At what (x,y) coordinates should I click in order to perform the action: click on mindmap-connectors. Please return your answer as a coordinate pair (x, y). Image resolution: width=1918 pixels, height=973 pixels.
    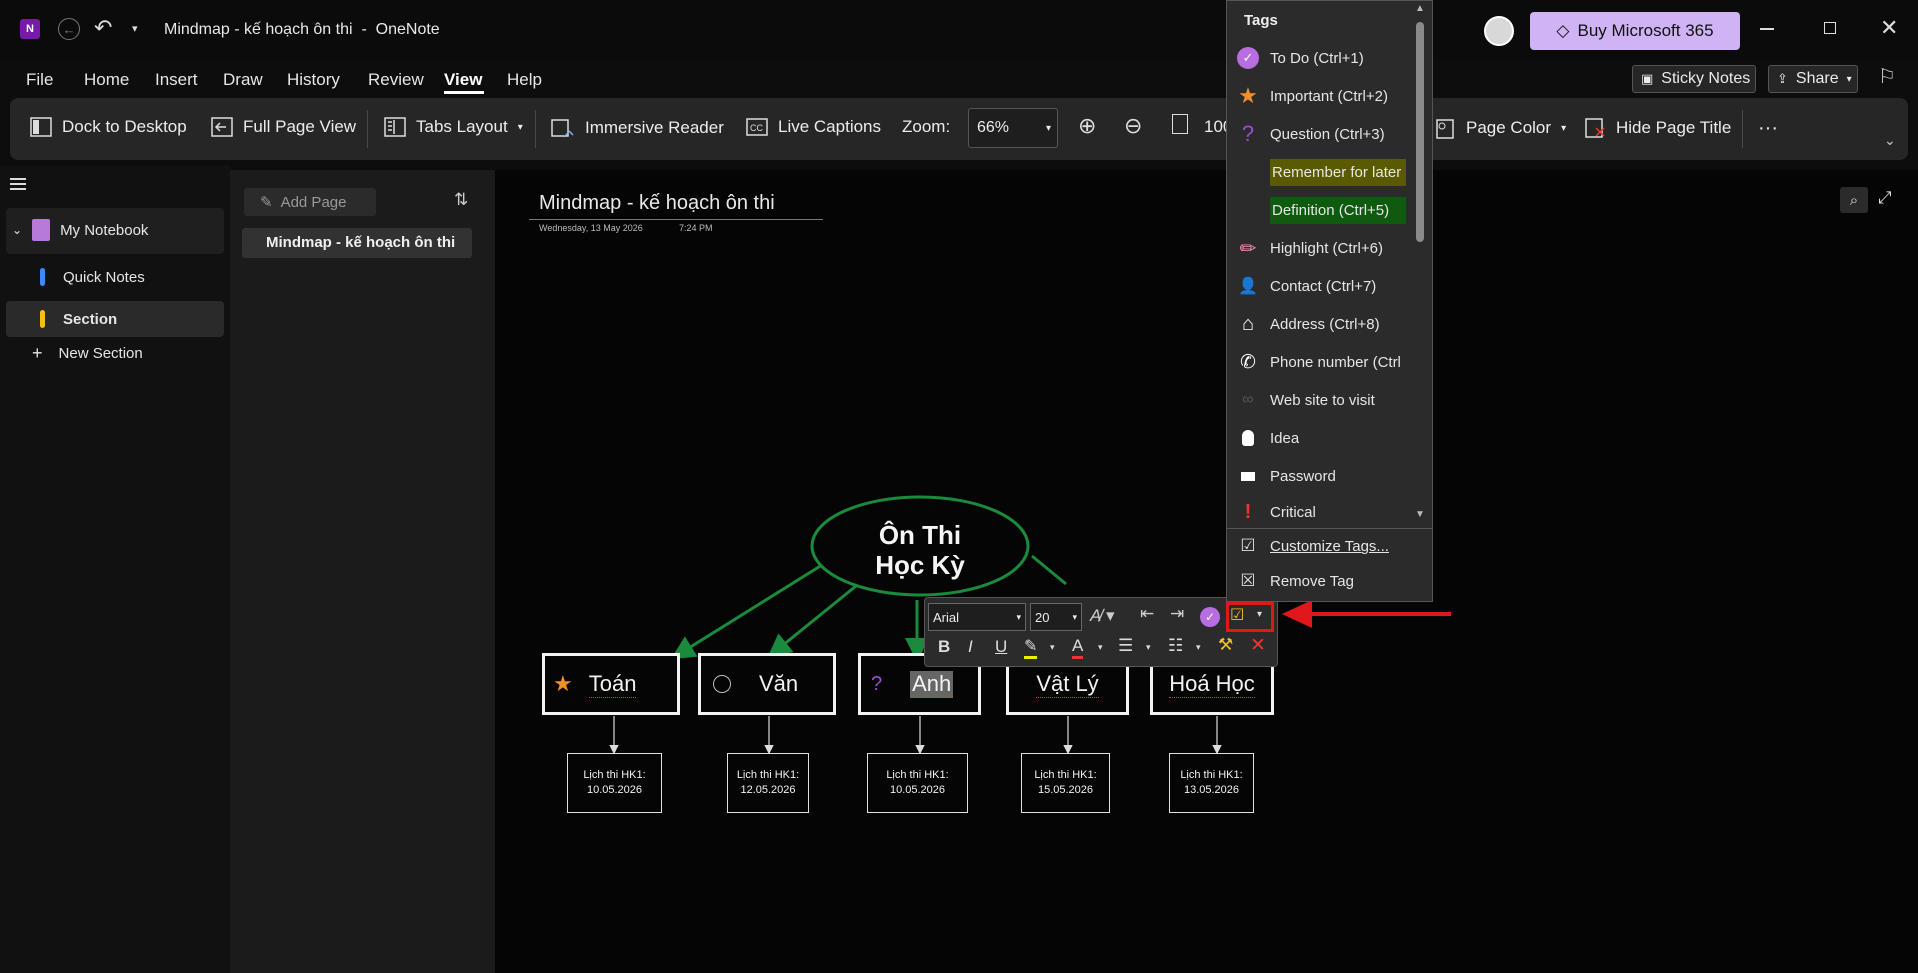
    Looking at the image, I should click on (1030, 625).